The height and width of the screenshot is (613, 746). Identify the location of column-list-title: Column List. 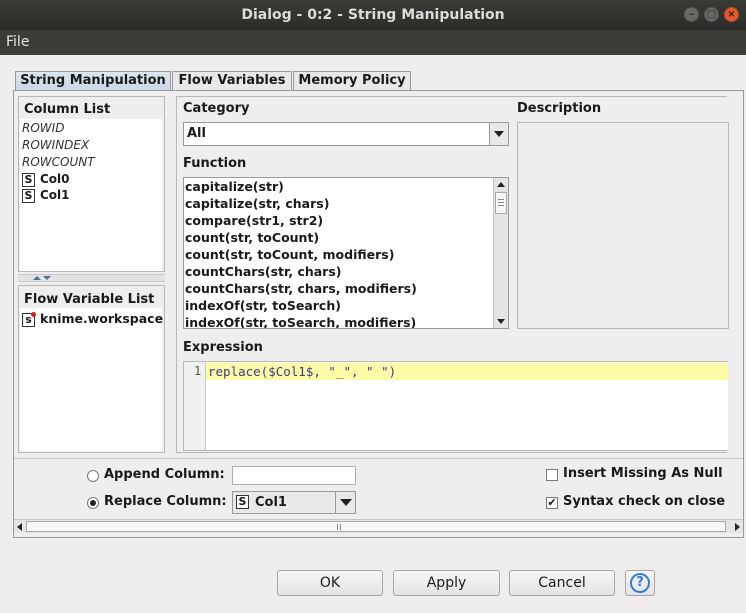
(67, 109).